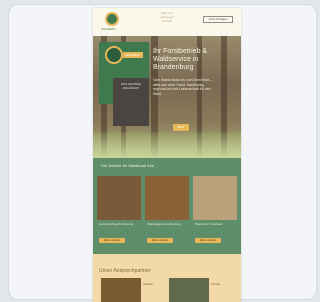 The image size is (320, 302). What do you see at coordinates (167, 145) in the screenshot?
I see `grass` at bounding box center [167, 145].